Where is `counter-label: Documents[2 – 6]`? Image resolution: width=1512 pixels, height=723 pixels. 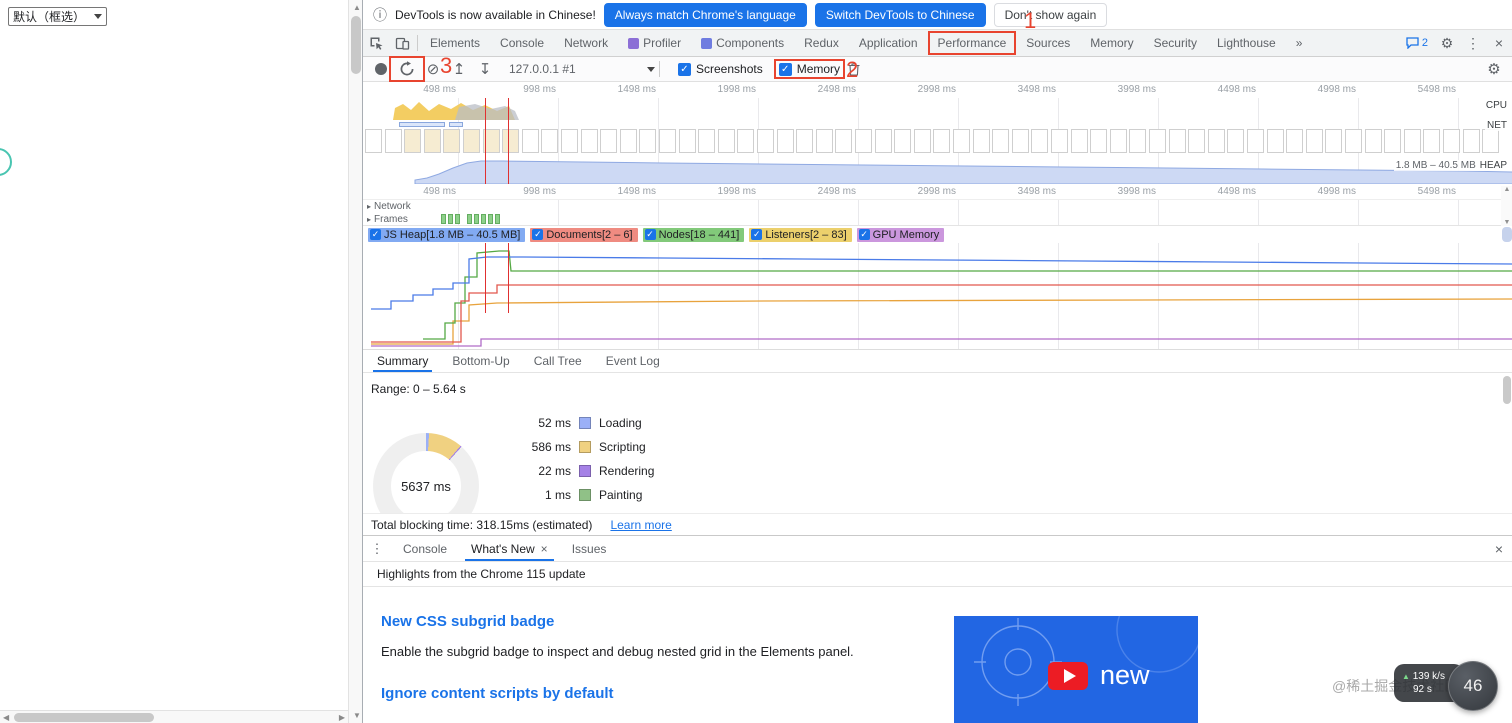 counter-label: Documents[2 – 6] is located at coordinates (589, 234).